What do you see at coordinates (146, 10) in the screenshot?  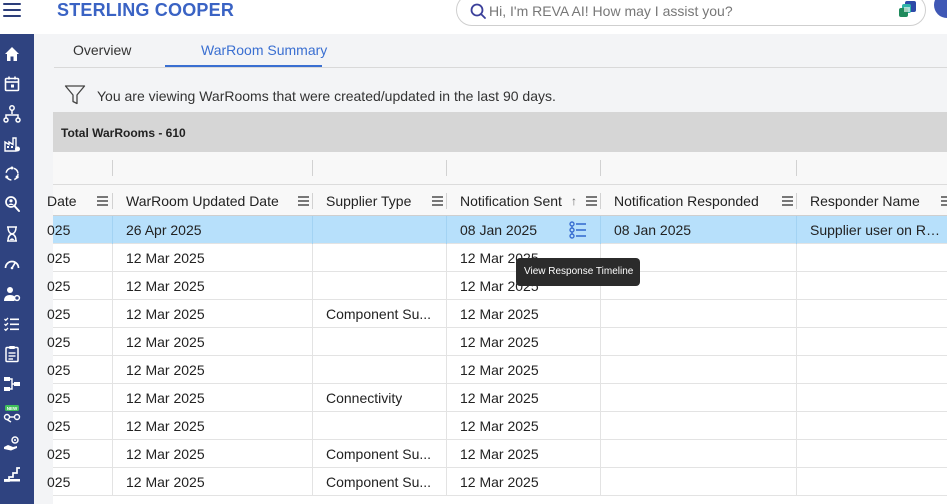 I see `brand-title: STERLING COOPER` at bounding box center [146, 10].